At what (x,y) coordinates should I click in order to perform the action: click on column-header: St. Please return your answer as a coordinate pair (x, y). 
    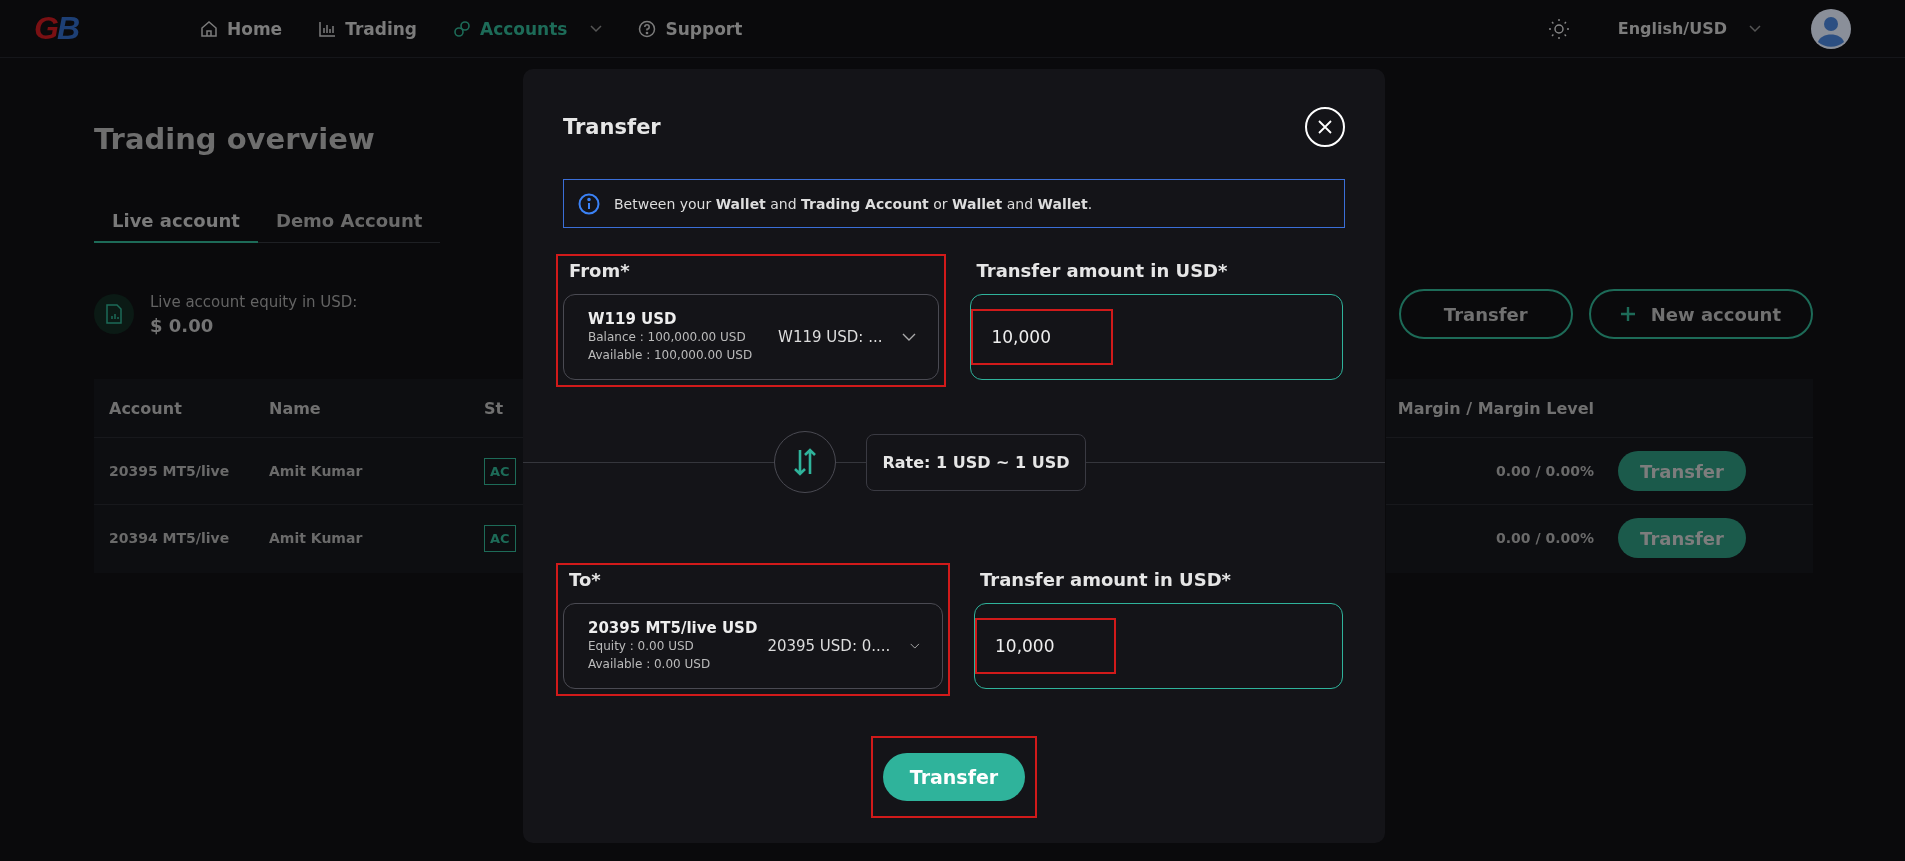
    Looking at the image, I should click on (494, 408).